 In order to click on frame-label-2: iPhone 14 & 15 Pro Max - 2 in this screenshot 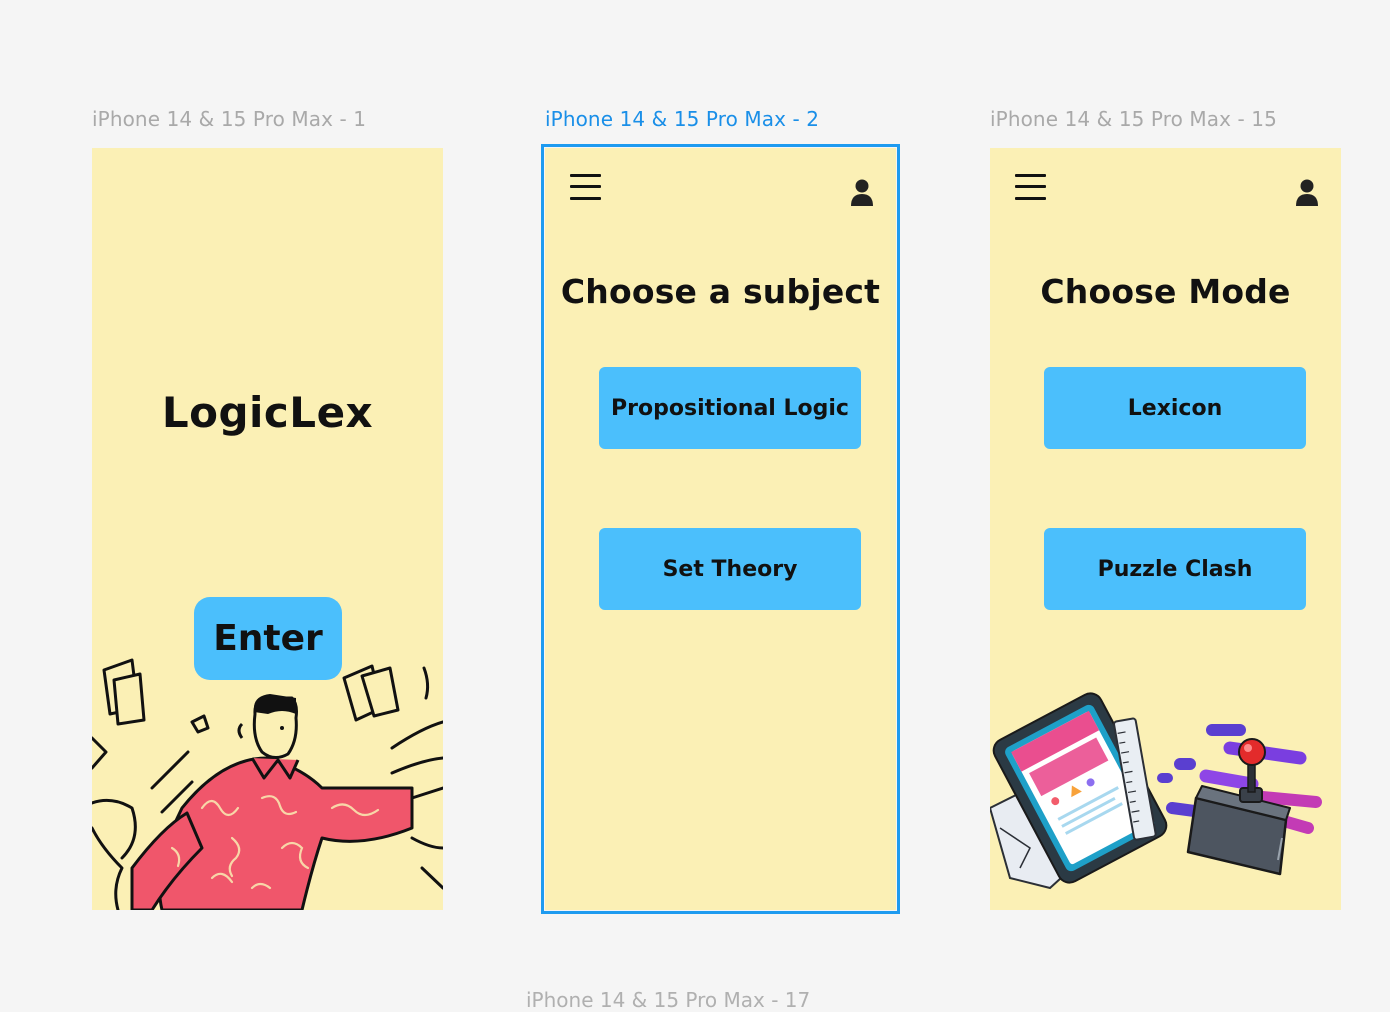, I will do `click(682, 119)`.